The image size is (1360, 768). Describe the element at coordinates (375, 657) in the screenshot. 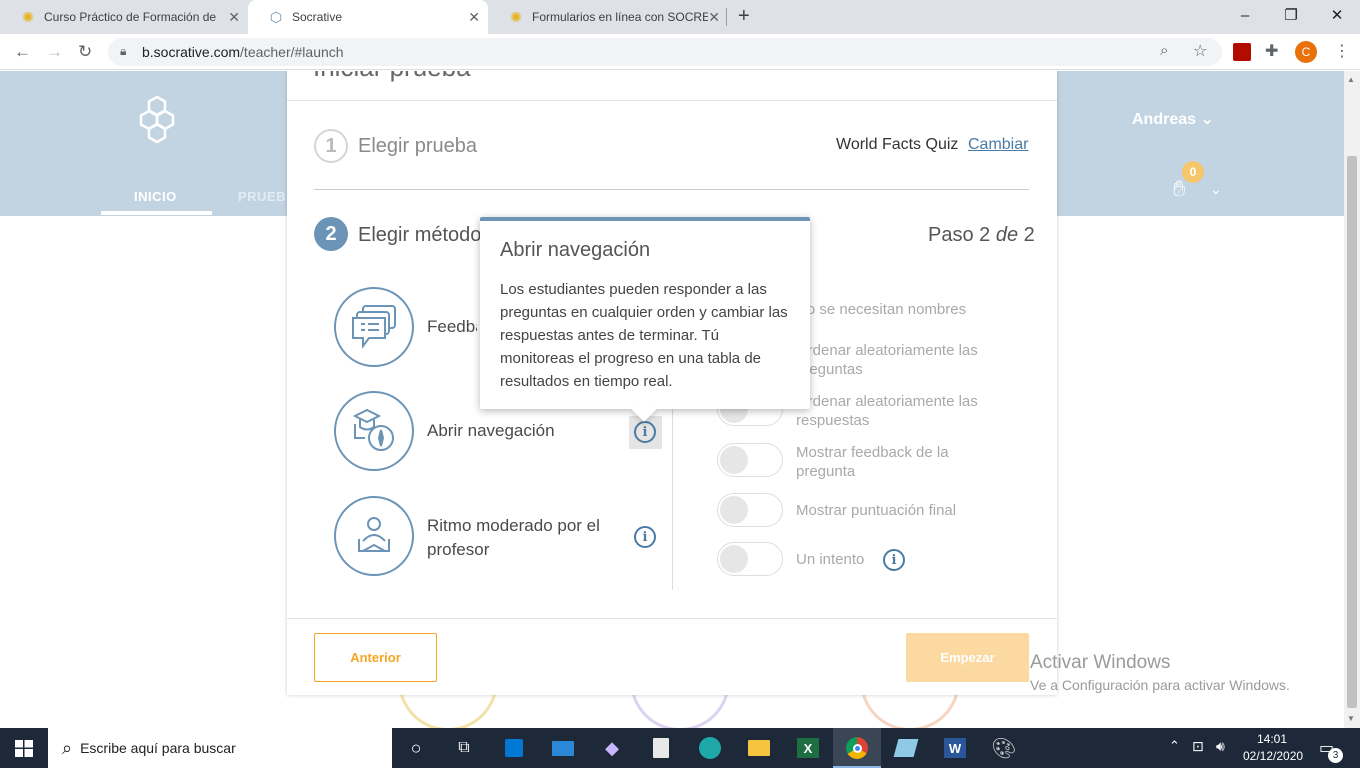

I see `previous-button: Anterior` at that location.